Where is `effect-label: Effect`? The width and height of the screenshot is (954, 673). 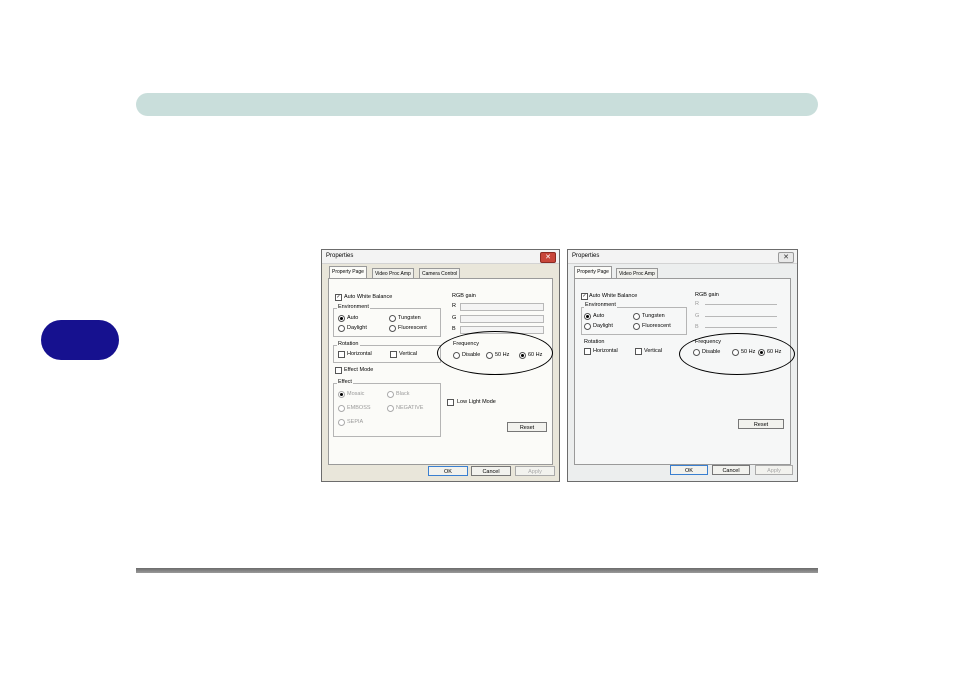
effect-label: Effect is located at coordinates (345, 382).